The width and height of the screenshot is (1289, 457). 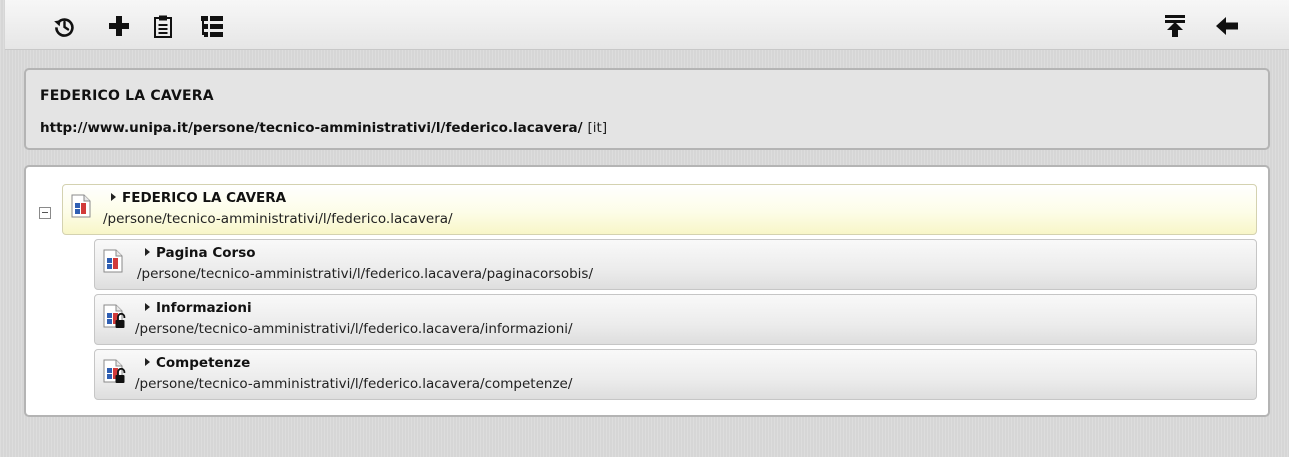 I want to click on back-button, so click(x=1227, y=26).